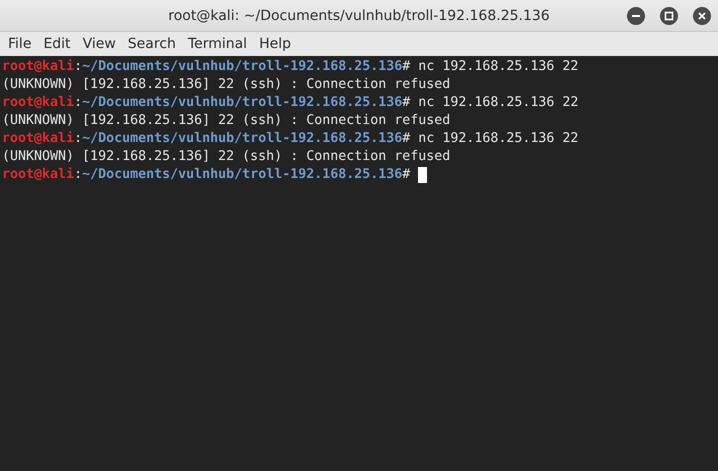 This screenshot has width=718, height=471. Describe the element at coordinates (207, 175) in the screenshot. I see `prompt-line: root@kali:~/Documents/vulnhub/troll-192.168.25.136#` at that location.